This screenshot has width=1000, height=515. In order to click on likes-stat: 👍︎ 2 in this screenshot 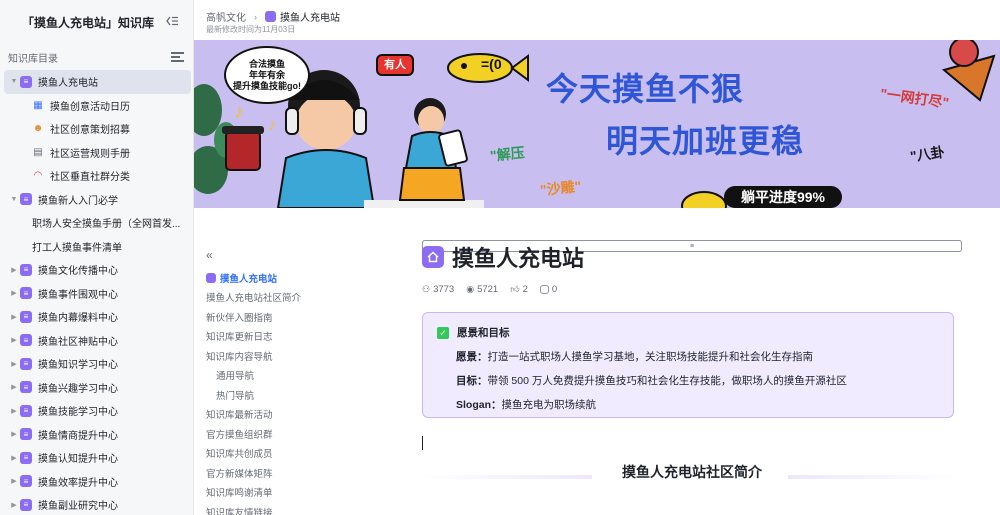, I will do `click(519, 289)`.